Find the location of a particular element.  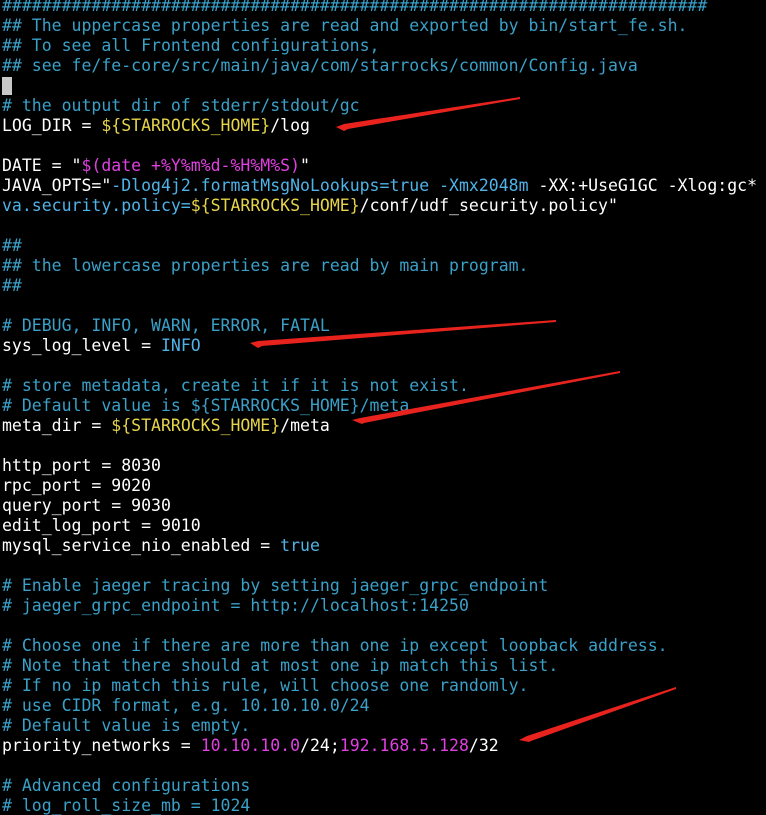

config-value: true is located at coordinates (300, 545).